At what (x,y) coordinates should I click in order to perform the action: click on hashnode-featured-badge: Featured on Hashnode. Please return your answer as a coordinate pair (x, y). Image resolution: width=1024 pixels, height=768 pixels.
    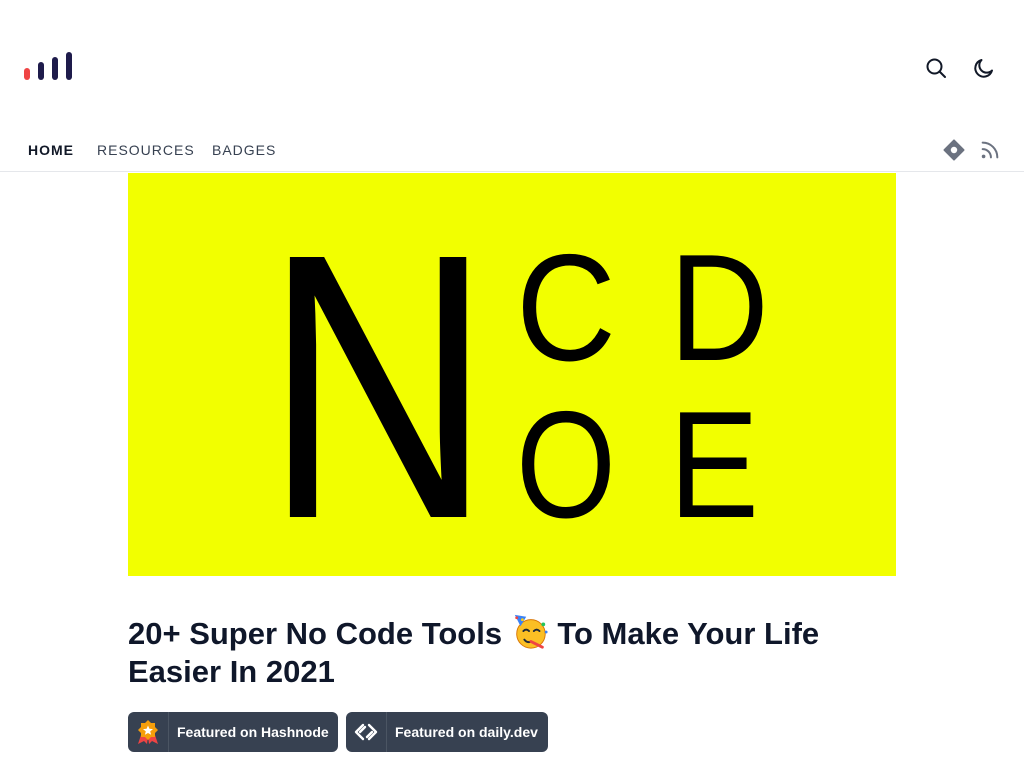
    Looking at the image, I should click on (233, 732).